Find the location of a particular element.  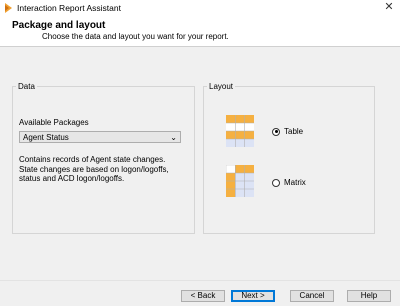

table-layout-option: Table is located at coordinates (287, 131).